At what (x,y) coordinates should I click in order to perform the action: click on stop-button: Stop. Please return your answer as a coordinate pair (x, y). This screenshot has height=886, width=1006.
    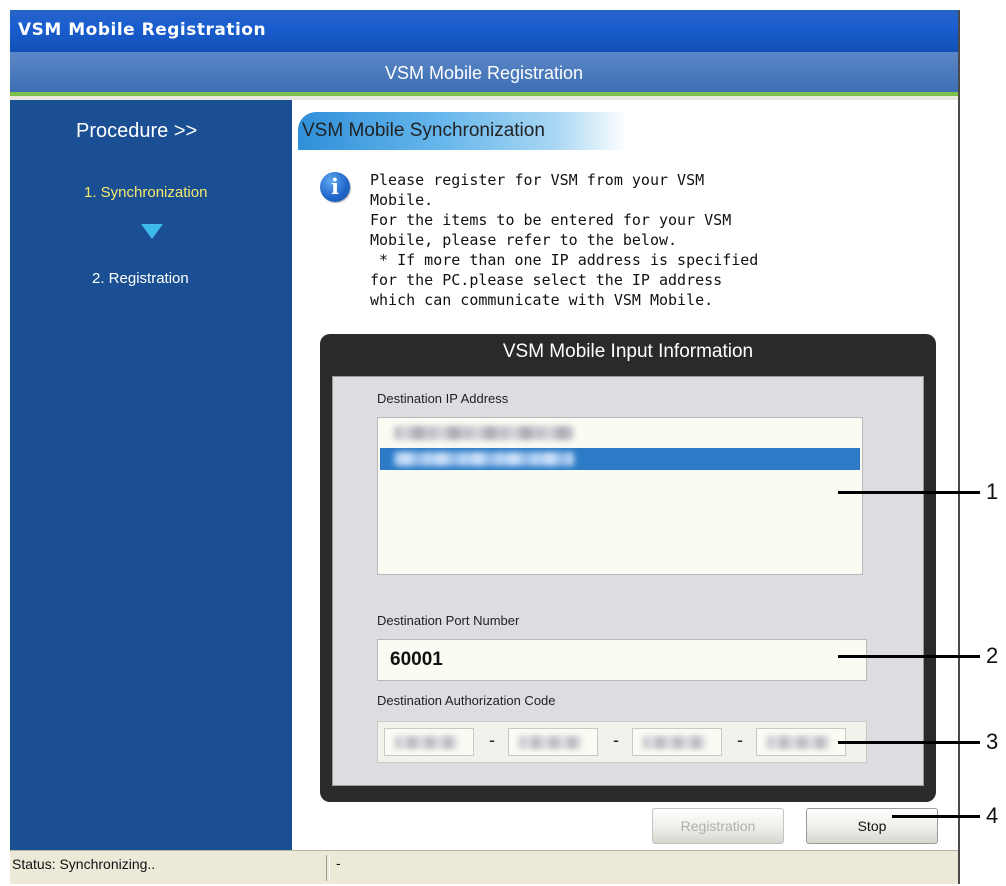
    Looking at the image, I should click on (872, 826).